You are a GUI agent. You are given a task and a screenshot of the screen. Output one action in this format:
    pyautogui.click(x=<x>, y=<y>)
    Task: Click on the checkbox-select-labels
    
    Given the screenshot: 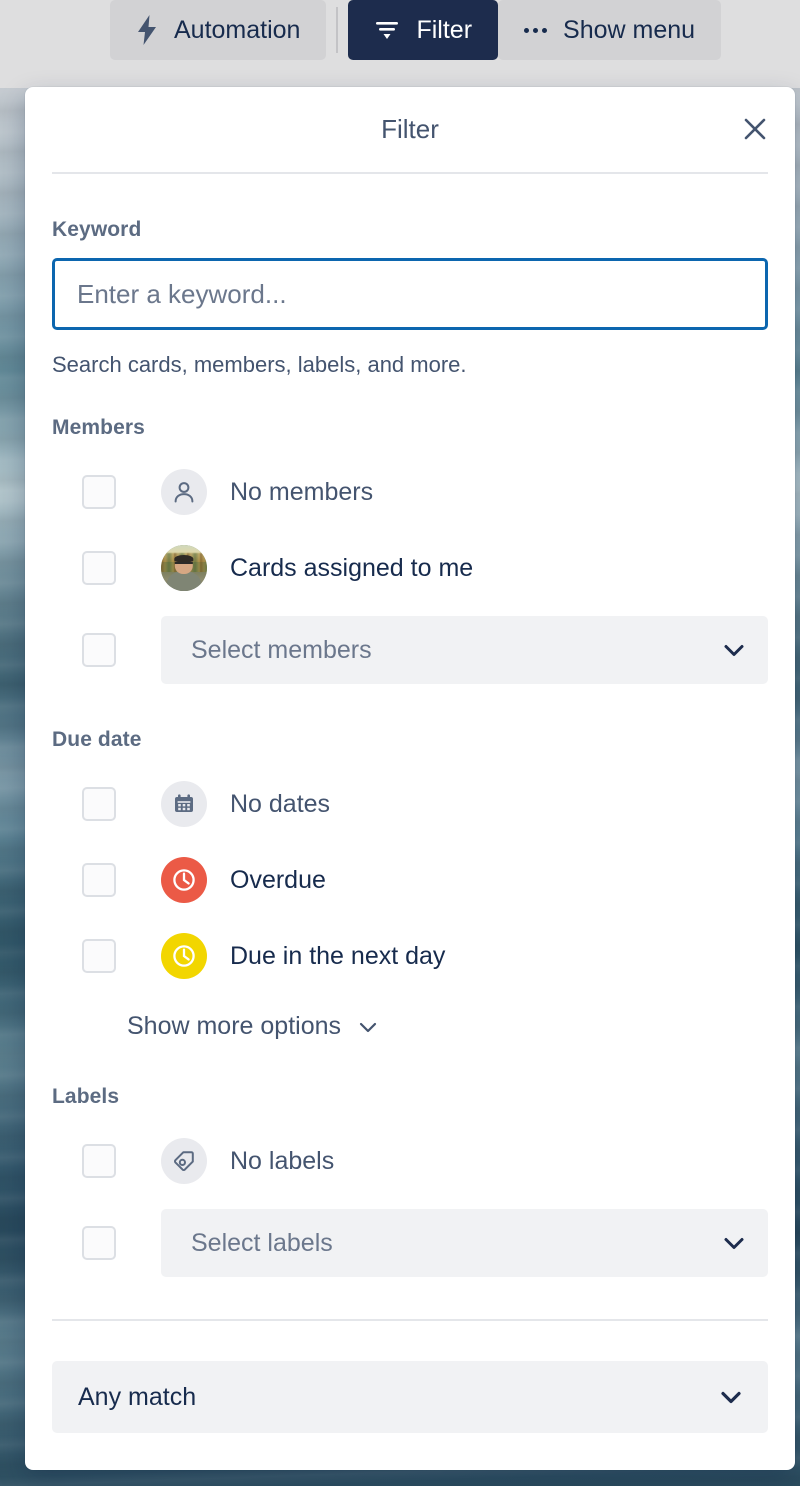 What is the action you would take?
    pyautogui.click(x=99, y=1243)
    